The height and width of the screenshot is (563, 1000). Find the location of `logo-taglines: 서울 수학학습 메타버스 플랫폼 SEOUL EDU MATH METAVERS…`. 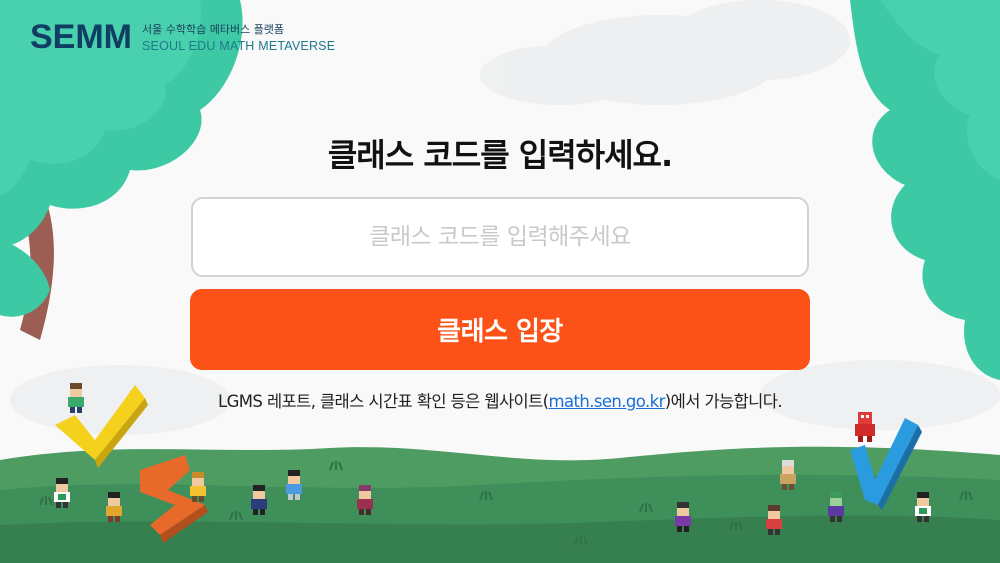

logo-taglines: 서울 수학학습 메타버스 플랫폼 SEOUL EDU MATH METAVERS… is located at coordinates (238, 37).